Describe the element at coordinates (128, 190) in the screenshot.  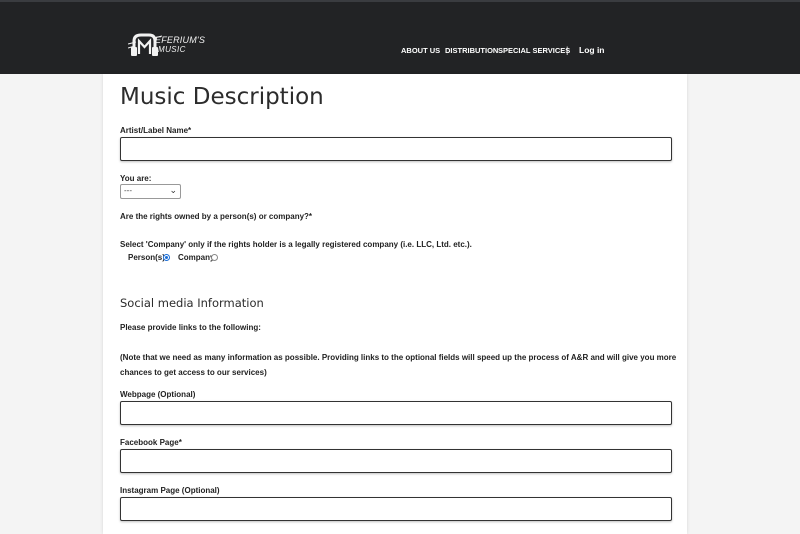
I see `you-are-selected-value: ---` at that location.